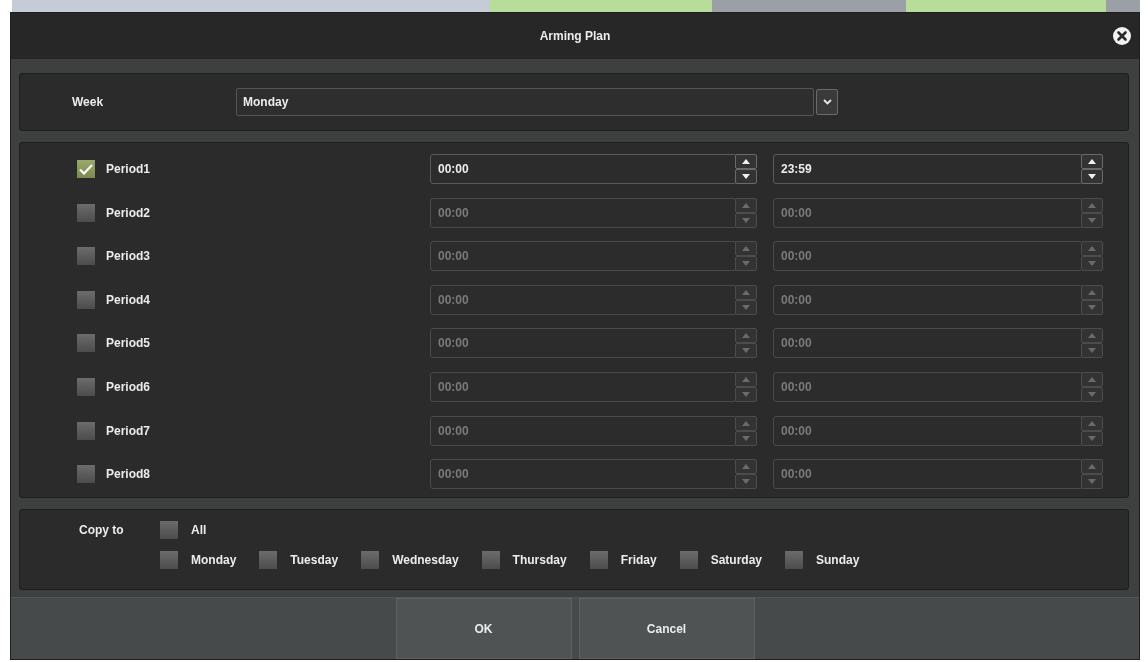  What do you see at coordinates (575, 36) in the screenshot?
I see `dialog-title: Arming Plan` at bounding box center [575, 36].